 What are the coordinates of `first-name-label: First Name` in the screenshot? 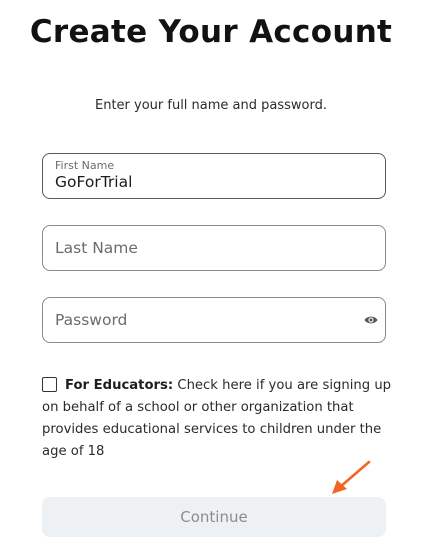 It's located at (85, 165).